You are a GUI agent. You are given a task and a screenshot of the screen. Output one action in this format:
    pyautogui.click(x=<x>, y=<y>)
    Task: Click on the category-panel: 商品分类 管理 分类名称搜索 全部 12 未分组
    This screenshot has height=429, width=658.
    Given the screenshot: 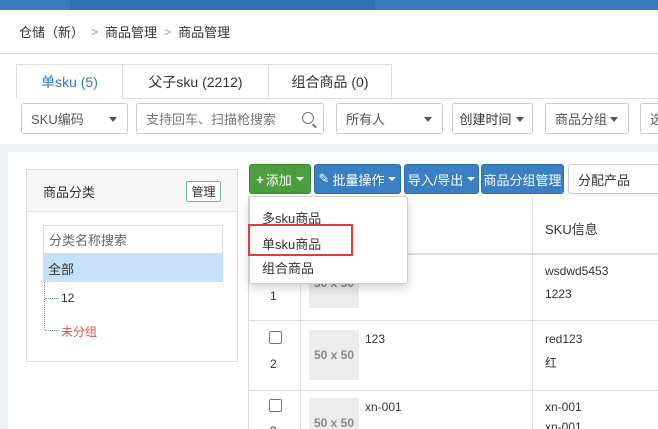 What is the action you would take?
    pyautogui.click(x=132, y=265)
    